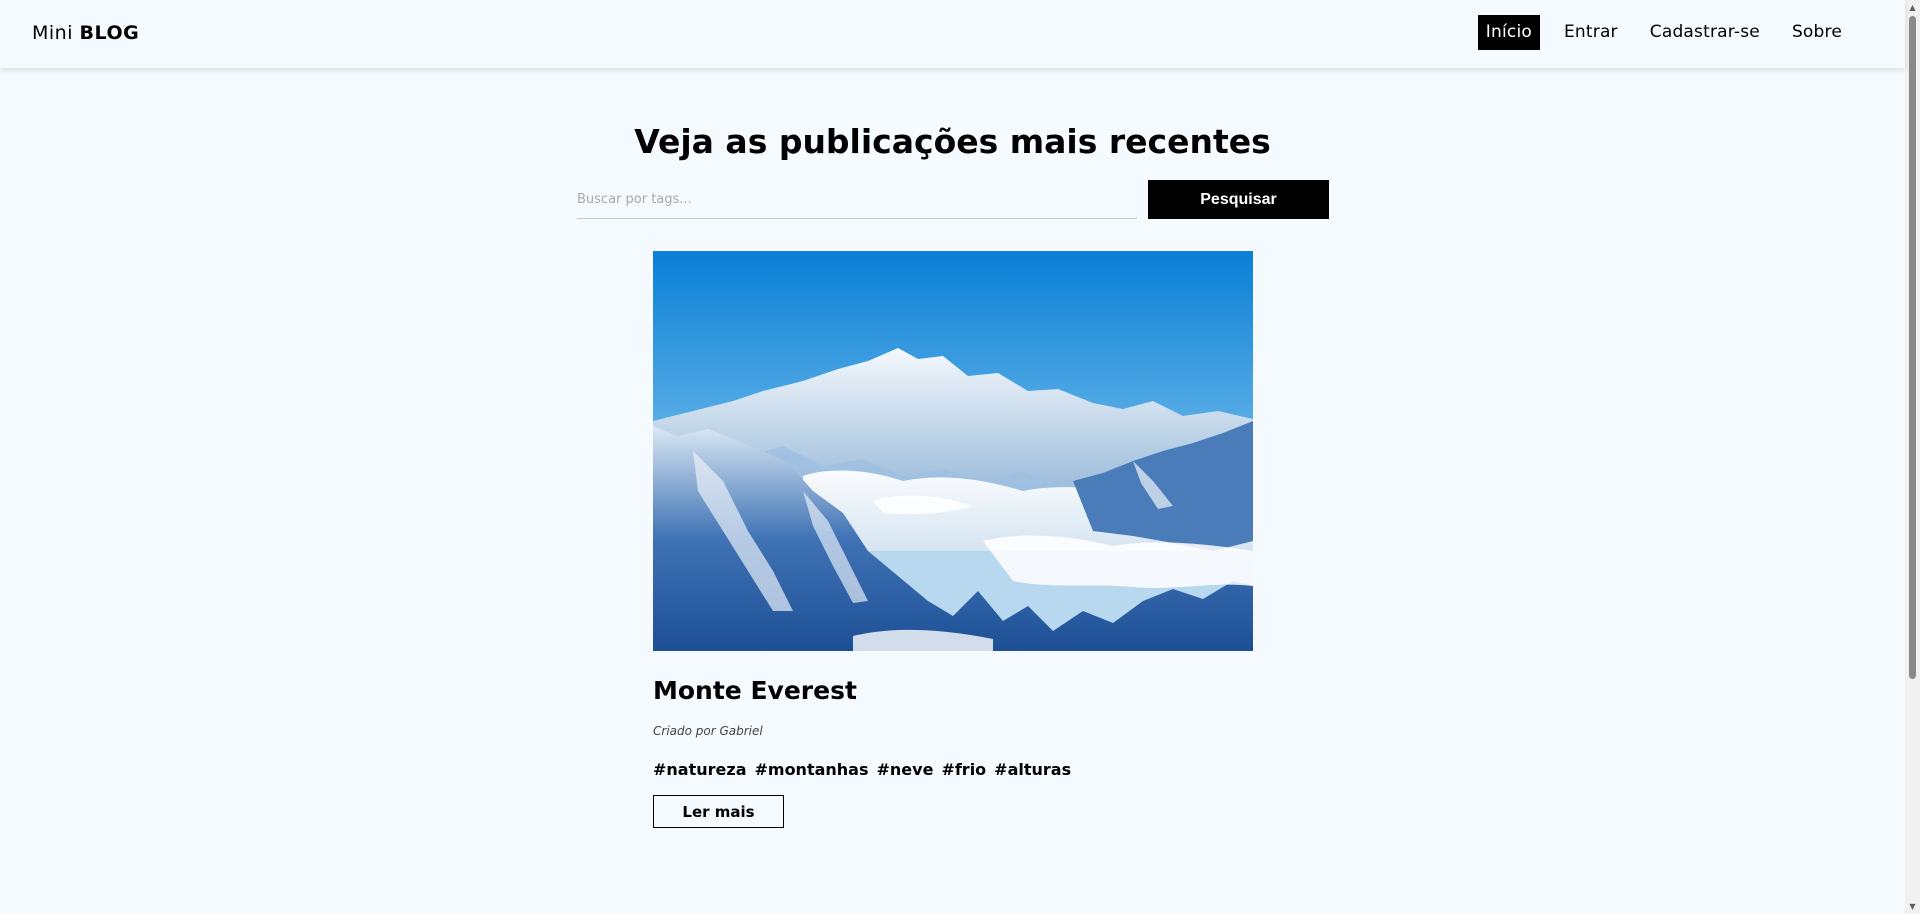 The image size is (1920, 914). I want to click on nav-link-cadastrar: Cadastrar-se, so click(1705, 32).